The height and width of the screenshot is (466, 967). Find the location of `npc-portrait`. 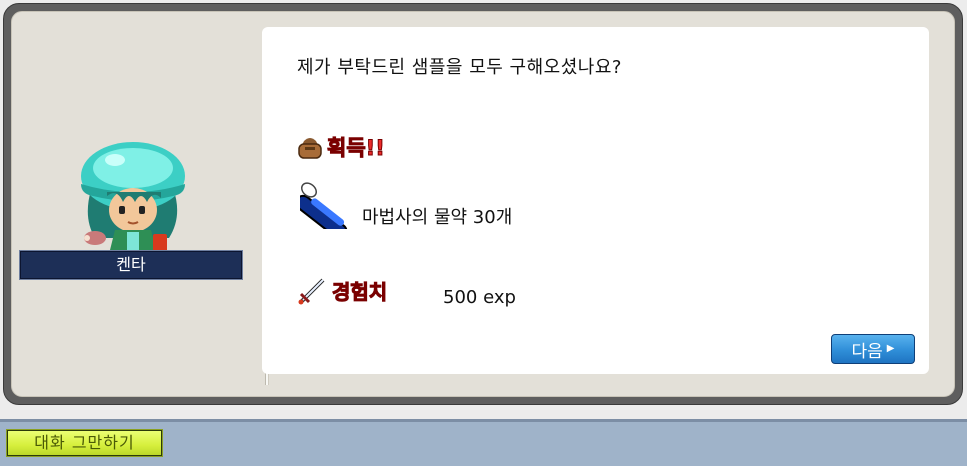

npc-portrait is located at coordinates (133, 201).